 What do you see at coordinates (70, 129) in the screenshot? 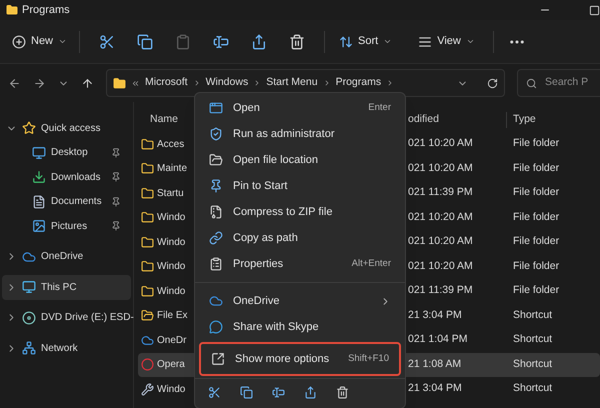
I see `sidebar-label: Quick access` at bounding box center [70, 129].